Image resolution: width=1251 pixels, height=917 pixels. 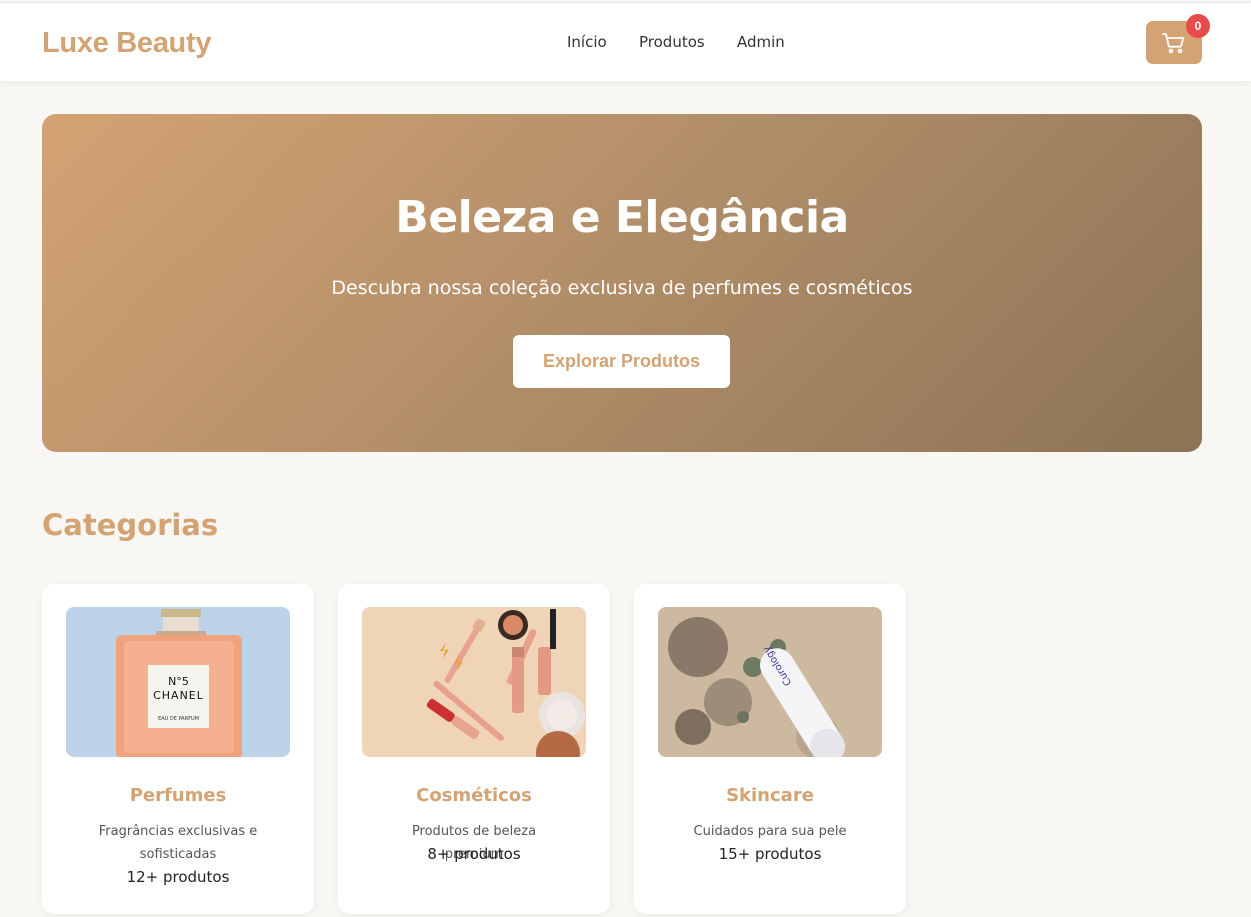 I want to click on nav-link-admin: Admin, so click(x=761, y=42).